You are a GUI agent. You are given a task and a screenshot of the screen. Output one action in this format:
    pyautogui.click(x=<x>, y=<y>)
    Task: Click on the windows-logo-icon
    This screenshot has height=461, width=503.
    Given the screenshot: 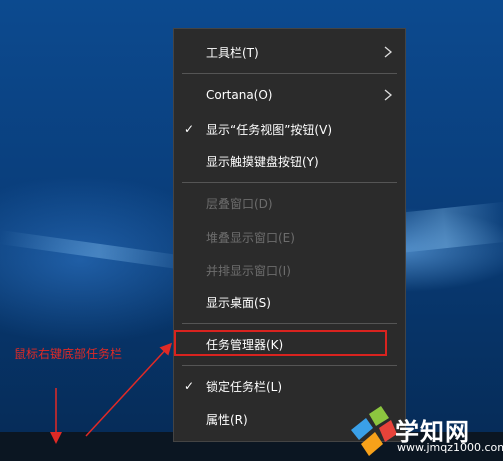 What is the action you would take?
    pyautogui.click(x=374, y=431)
    